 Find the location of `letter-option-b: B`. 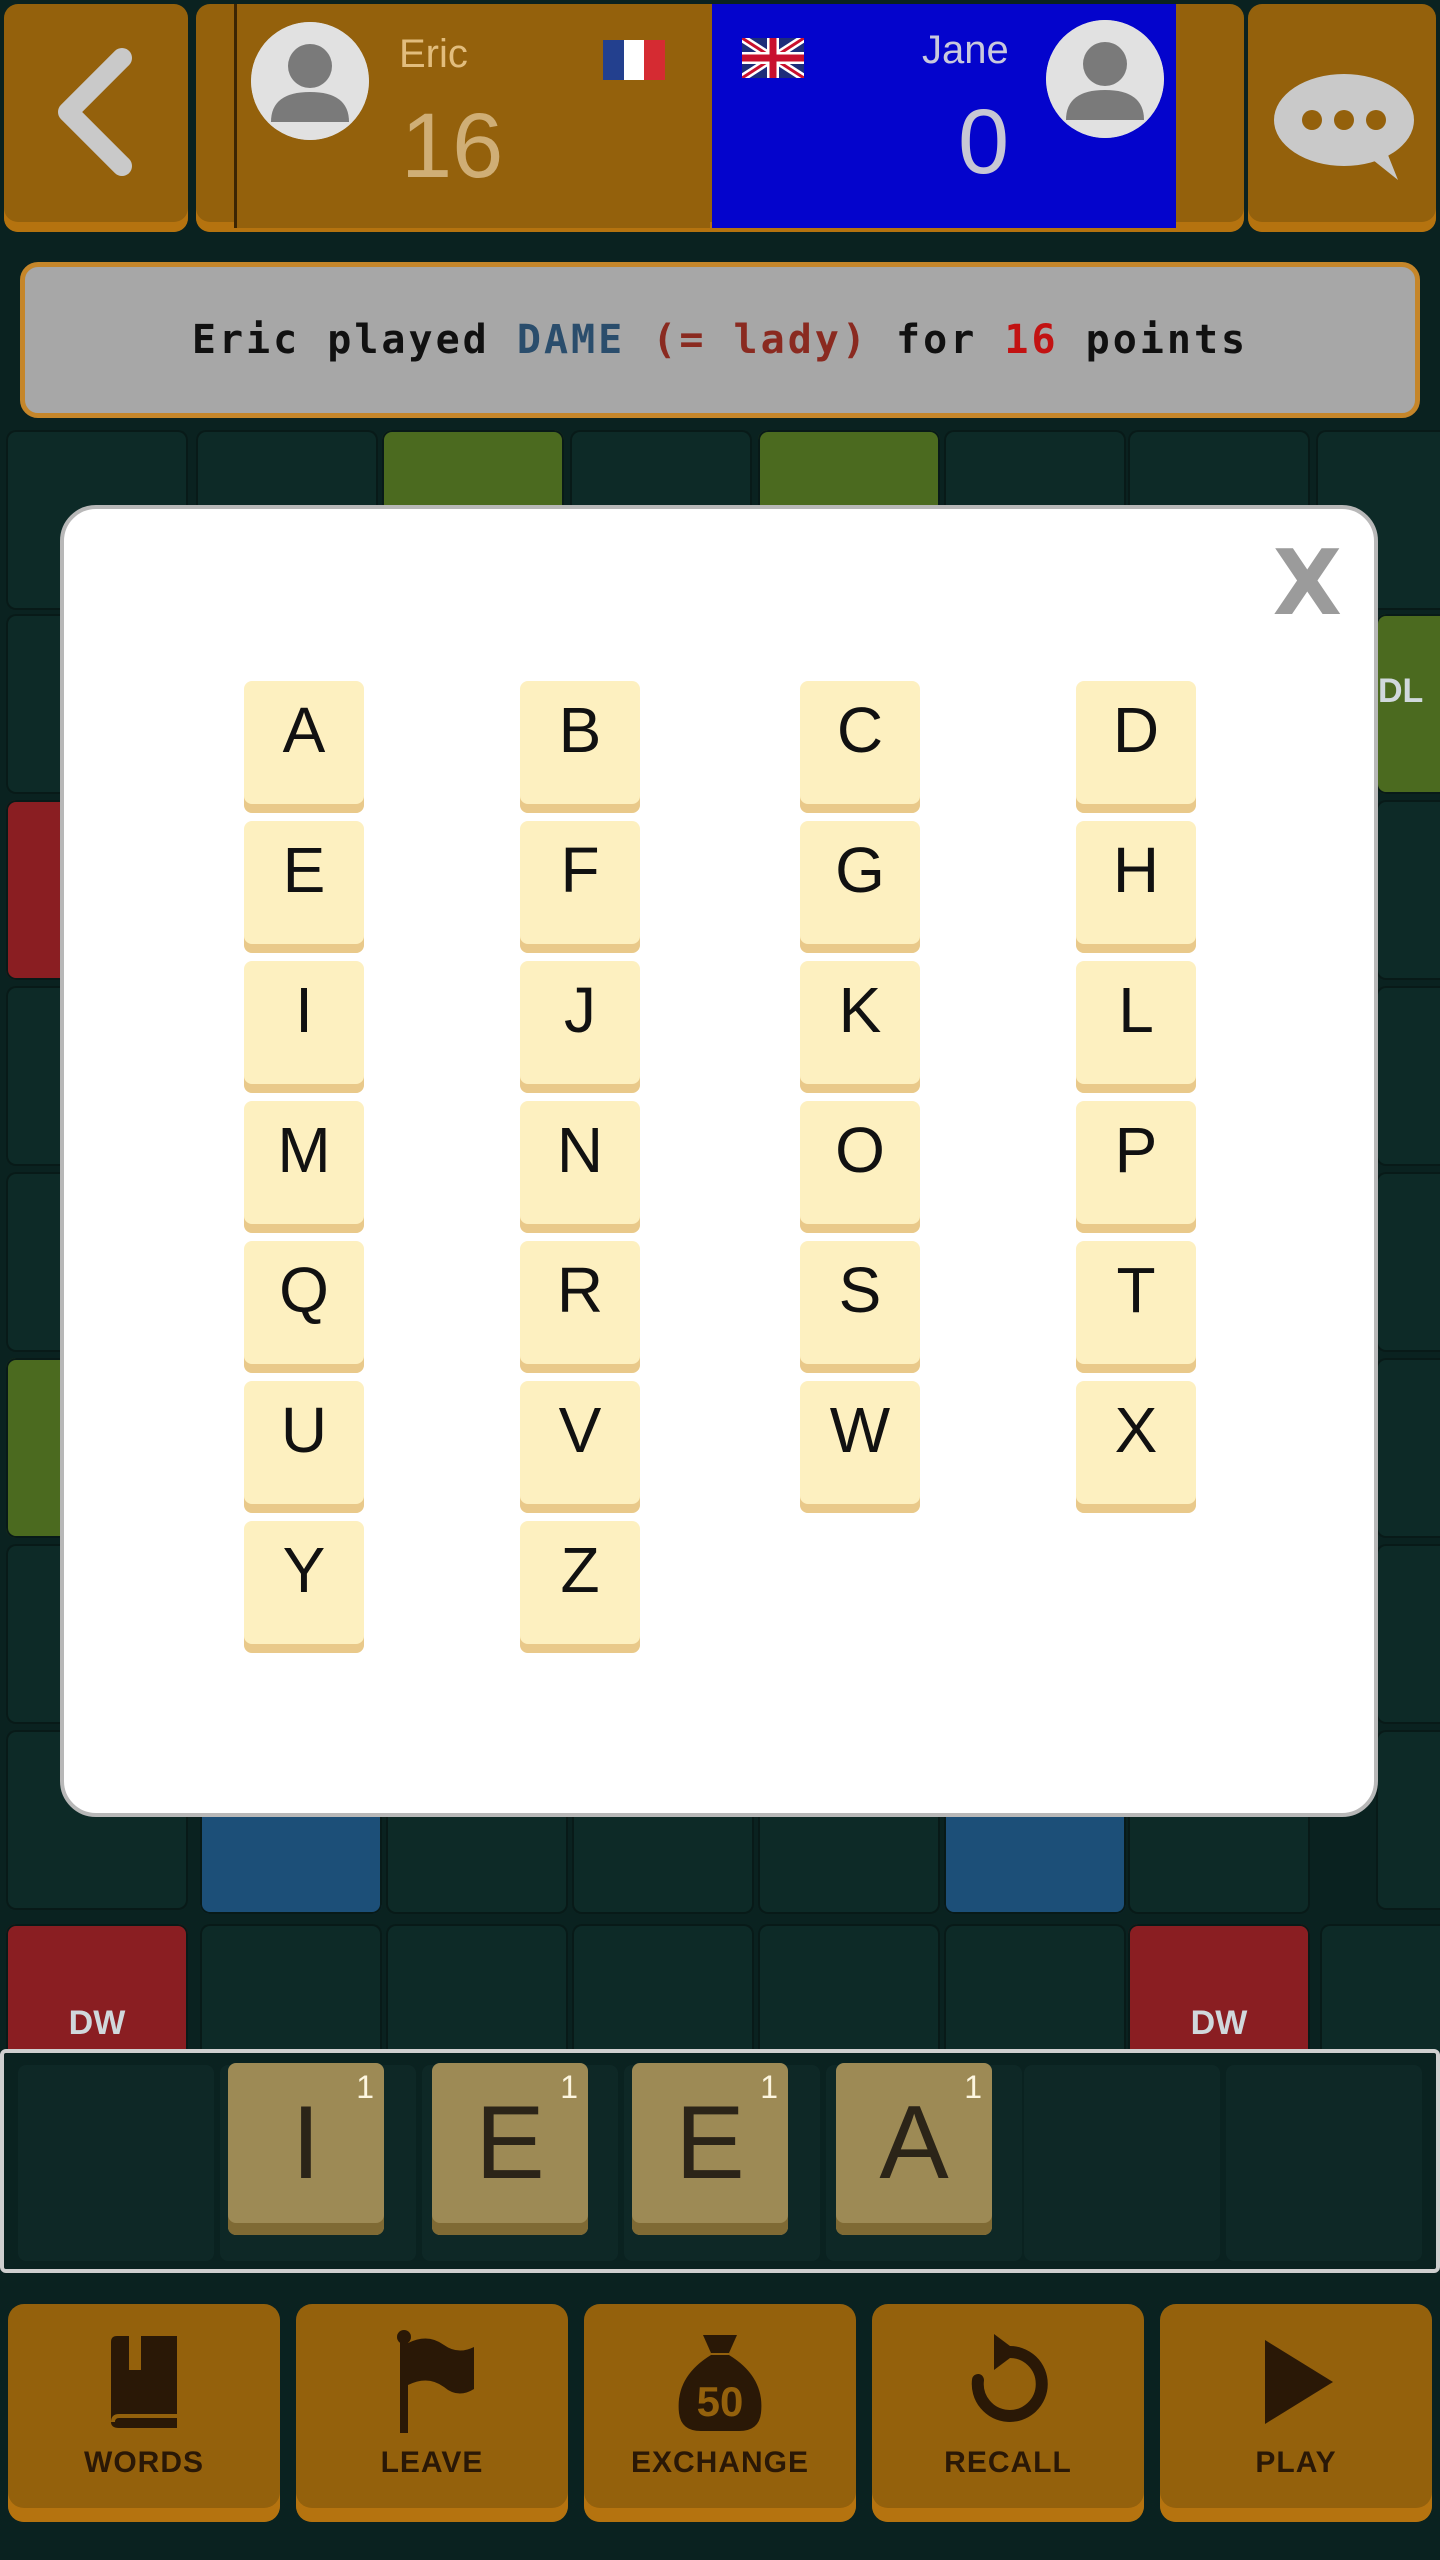

letter-option-b: B is located at coordinates (580, 747).